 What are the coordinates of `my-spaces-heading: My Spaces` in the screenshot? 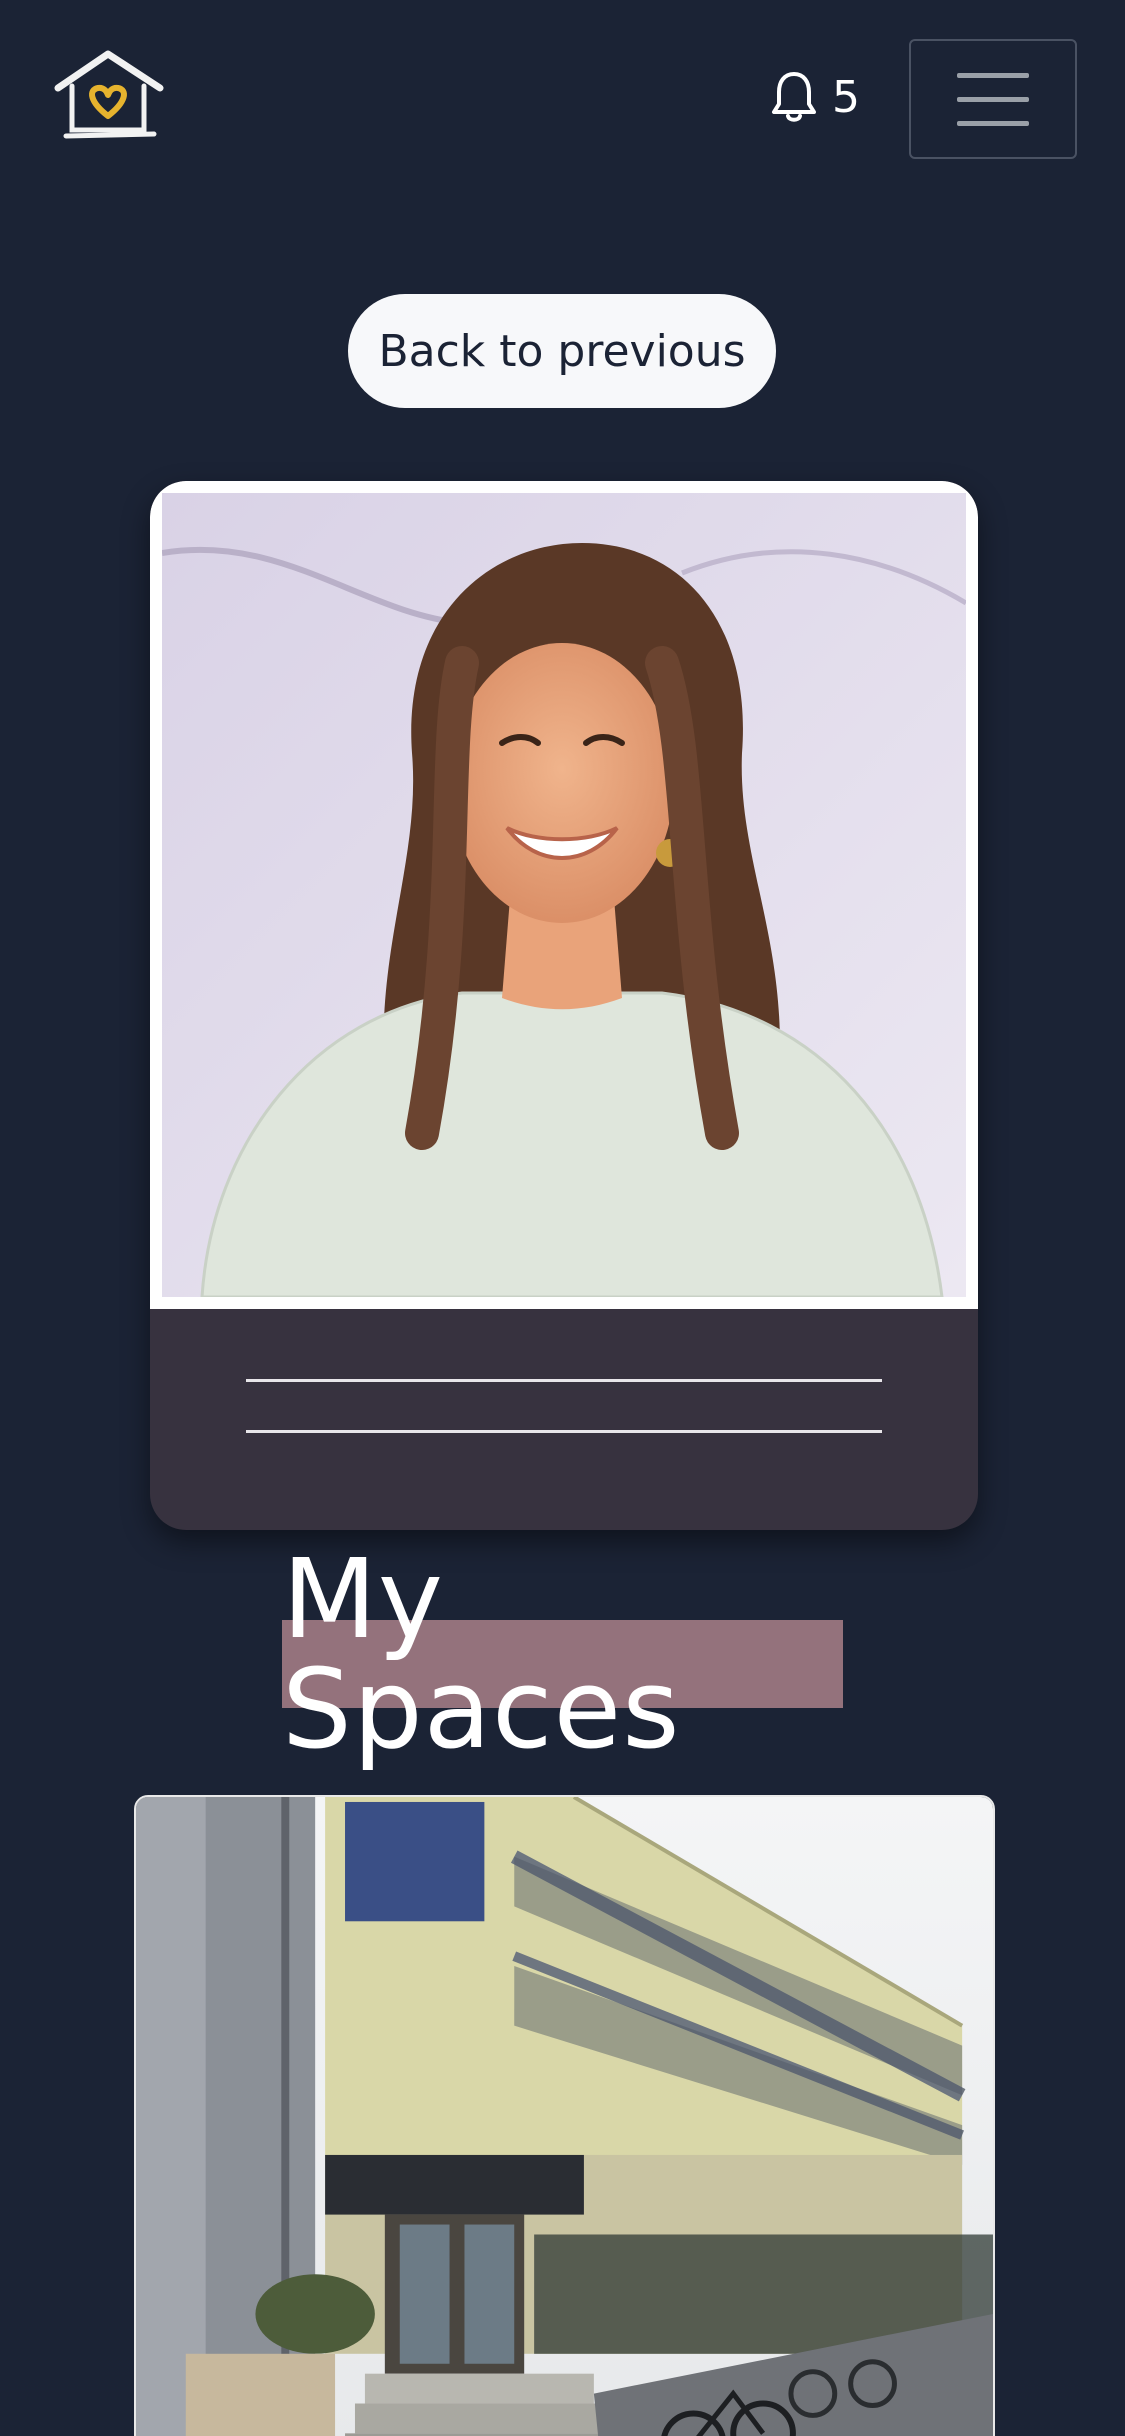 It's located at (562, 1654).